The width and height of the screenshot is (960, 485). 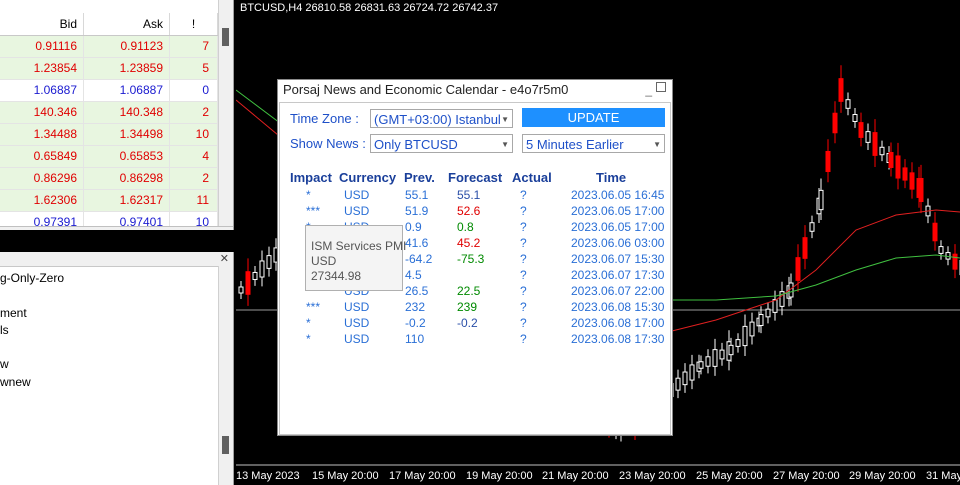 What do you see at coordinates (437, 119) in the screenshot?
I see `time-zone-value: (GMT+03:00) Istanbul` at bounding box center [437, 119].